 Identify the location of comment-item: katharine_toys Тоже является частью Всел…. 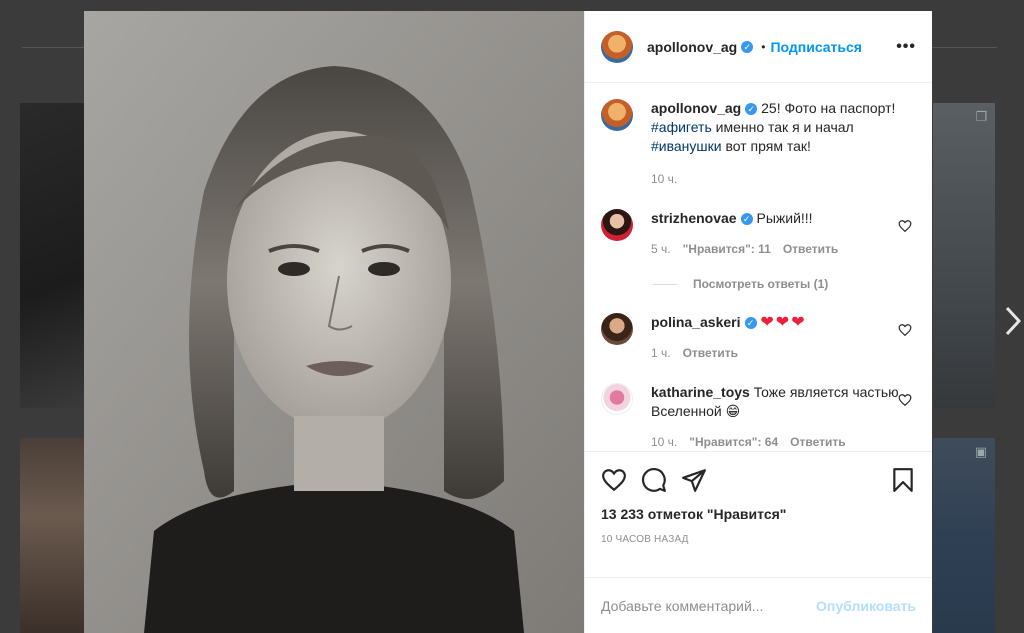
(758, 417).